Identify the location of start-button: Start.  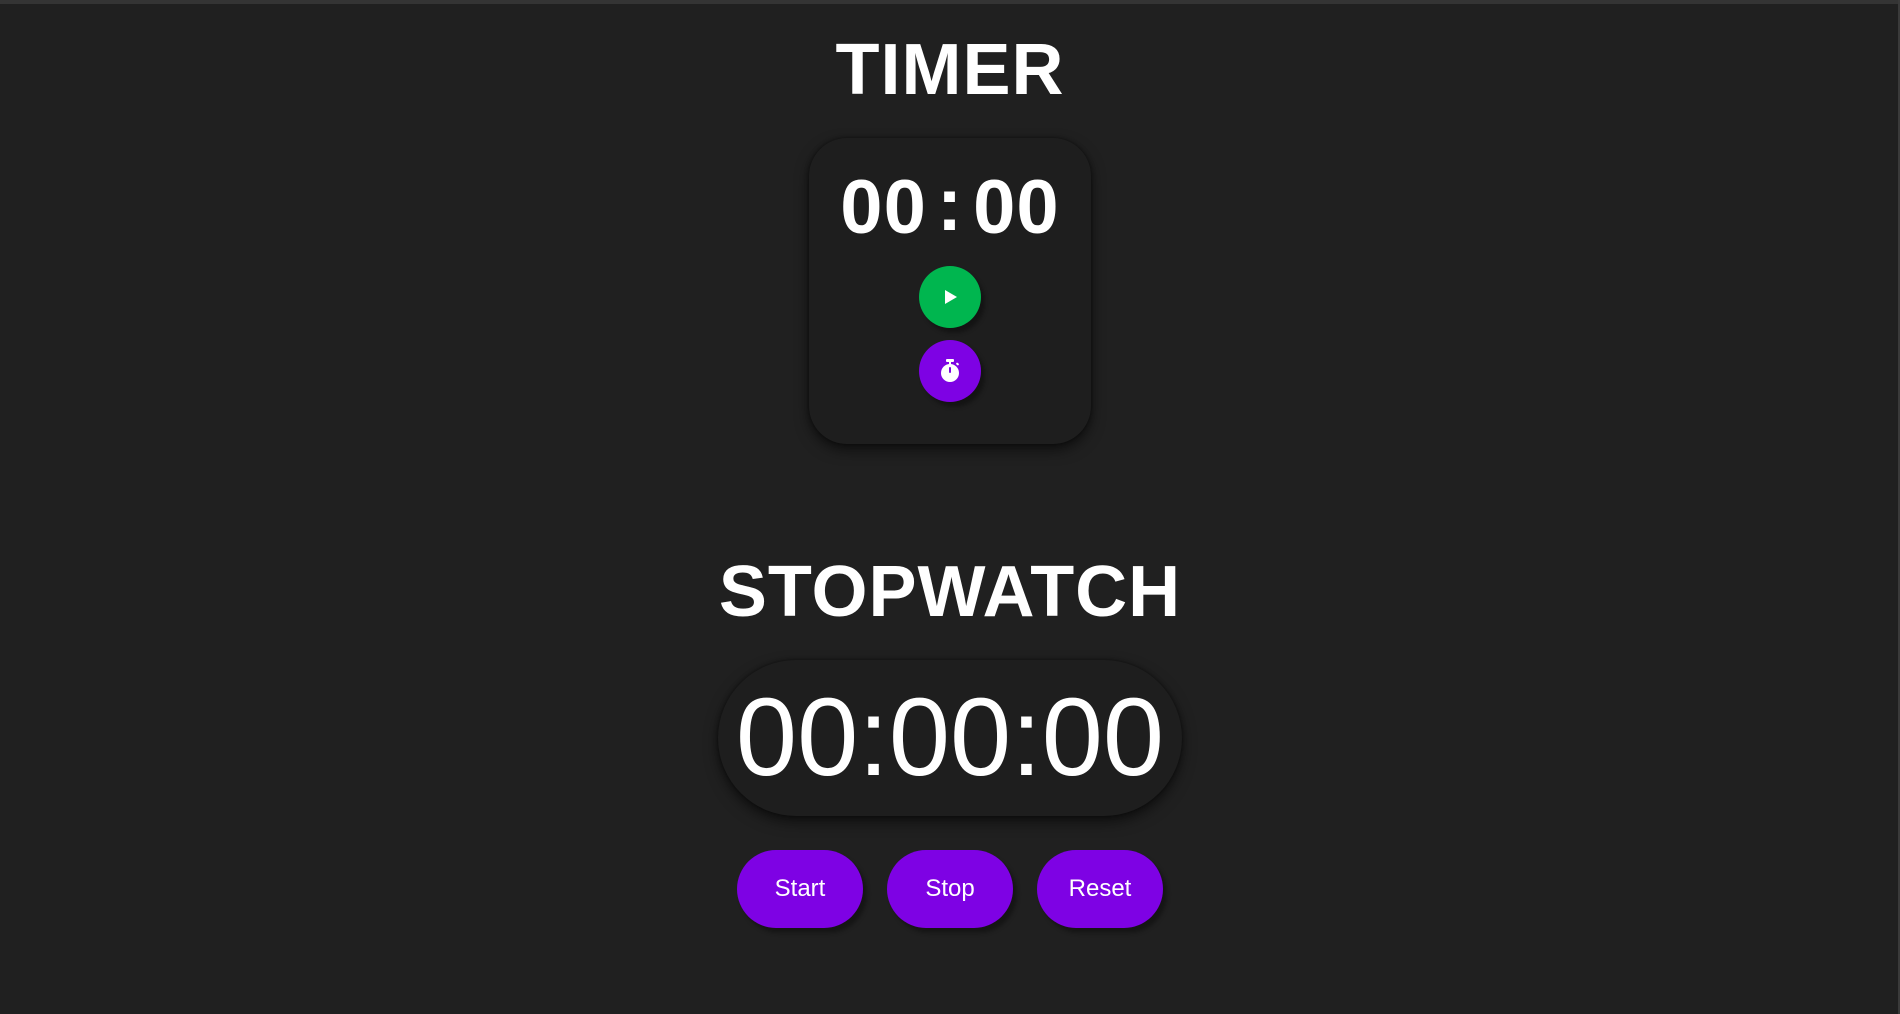
(800, 889).